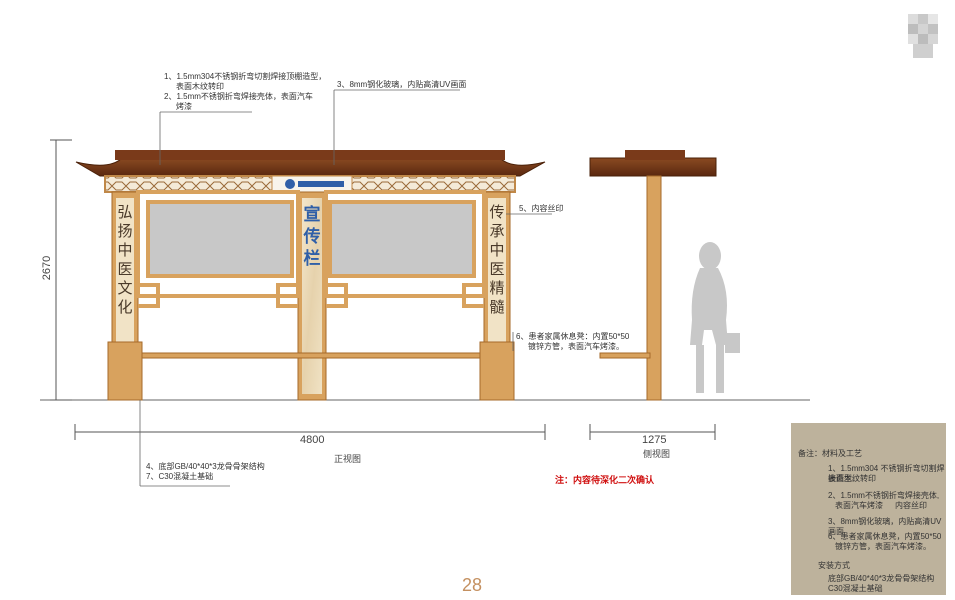  What do you see at coordinates (497, 250) in the screenshot?
I see `right-char: 中` at bounding box center [497, 250].